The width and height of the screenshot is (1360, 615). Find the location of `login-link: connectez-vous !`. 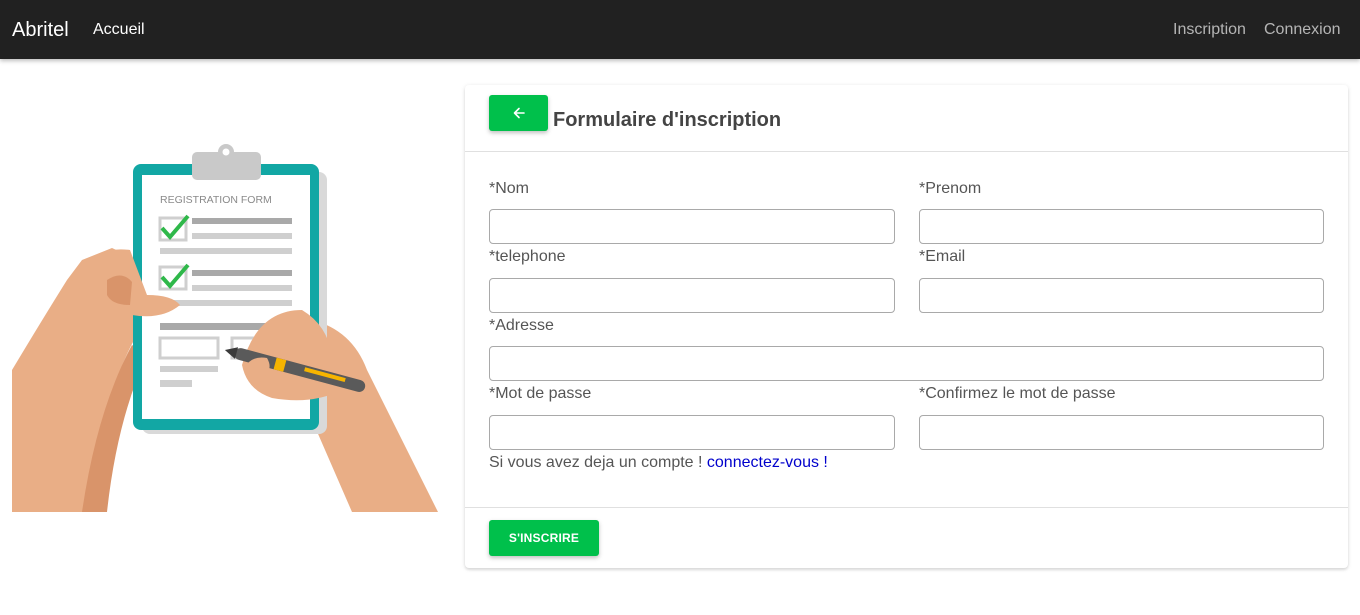

login-link: connectez-vous ! is located at coordinates (767, 462).